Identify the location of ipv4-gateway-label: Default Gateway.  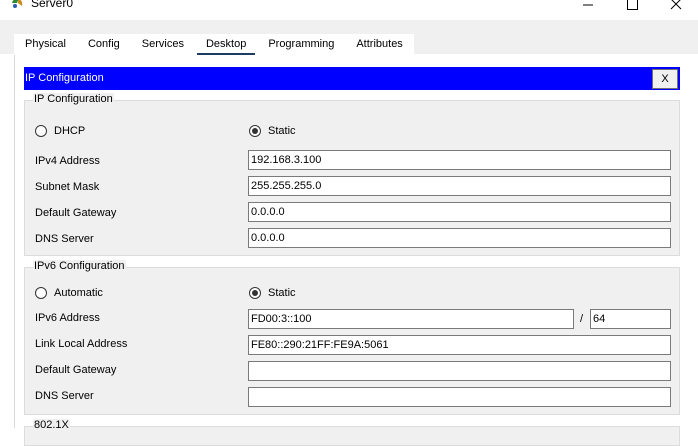
(76, 213).